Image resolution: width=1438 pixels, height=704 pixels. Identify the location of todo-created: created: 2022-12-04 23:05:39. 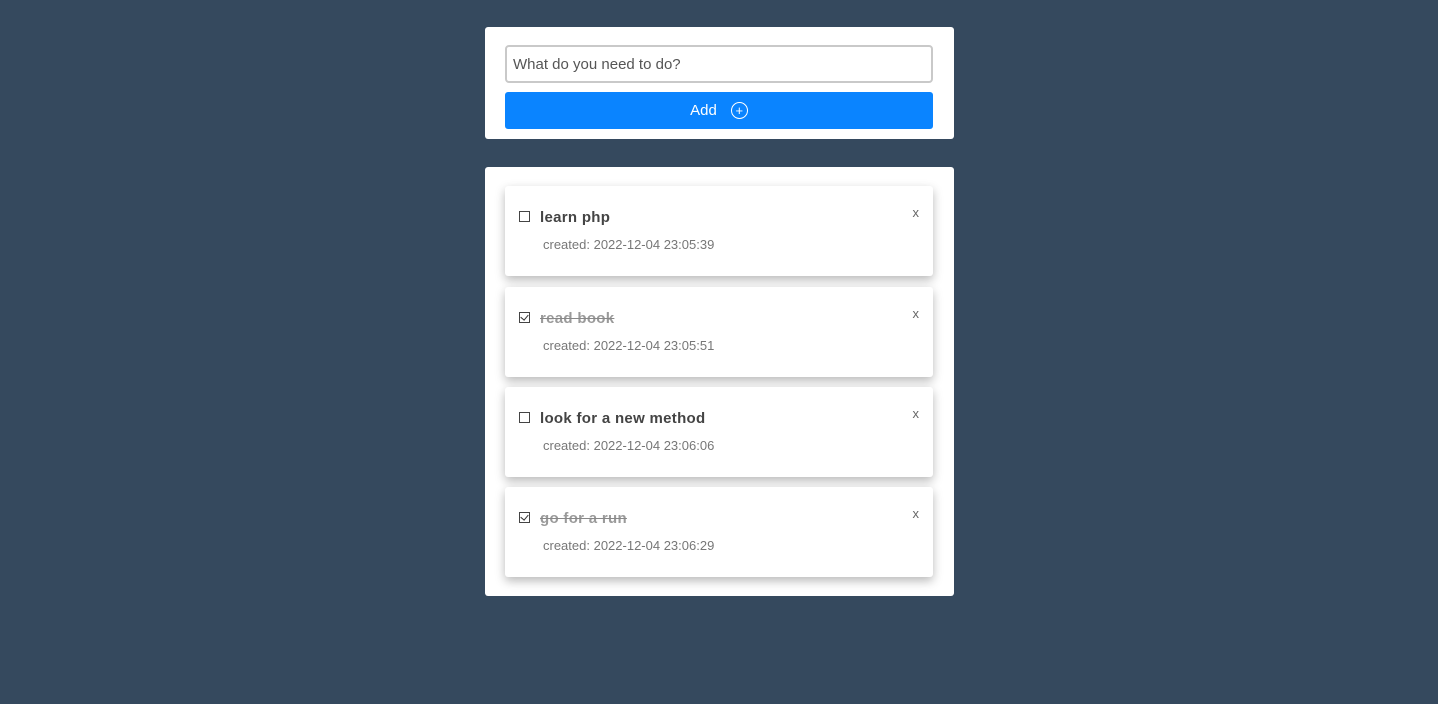
(629, 244).